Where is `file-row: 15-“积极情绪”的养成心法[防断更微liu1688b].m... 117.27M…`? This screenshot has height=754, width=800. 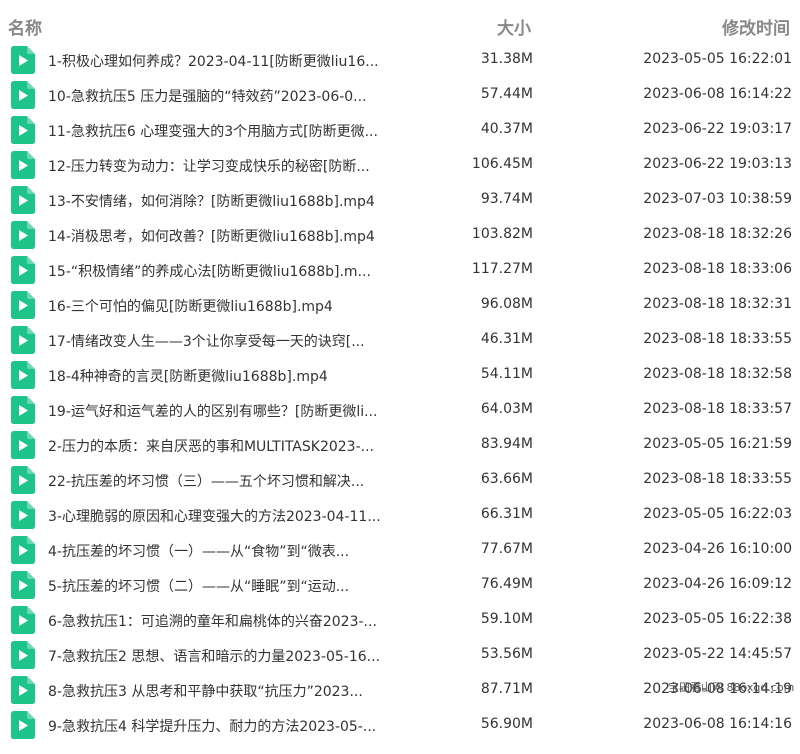 file-row: 15-“积极情绪”的养成心法[防断更微liu1688b].m... 117.27M… is located at coordinates (400, 269).